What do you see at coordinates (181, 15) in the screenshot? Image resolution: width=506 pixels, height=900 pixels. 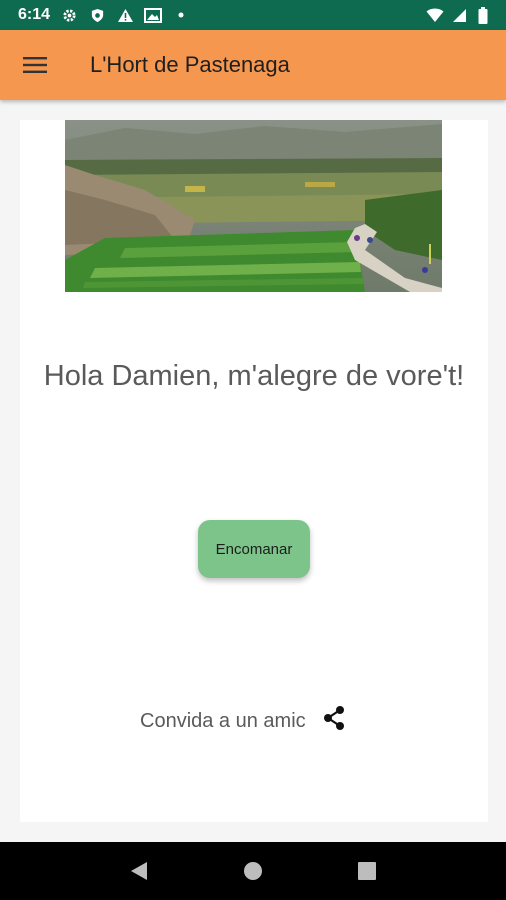 I see `dot-icon` at bounding box center [181, 15].